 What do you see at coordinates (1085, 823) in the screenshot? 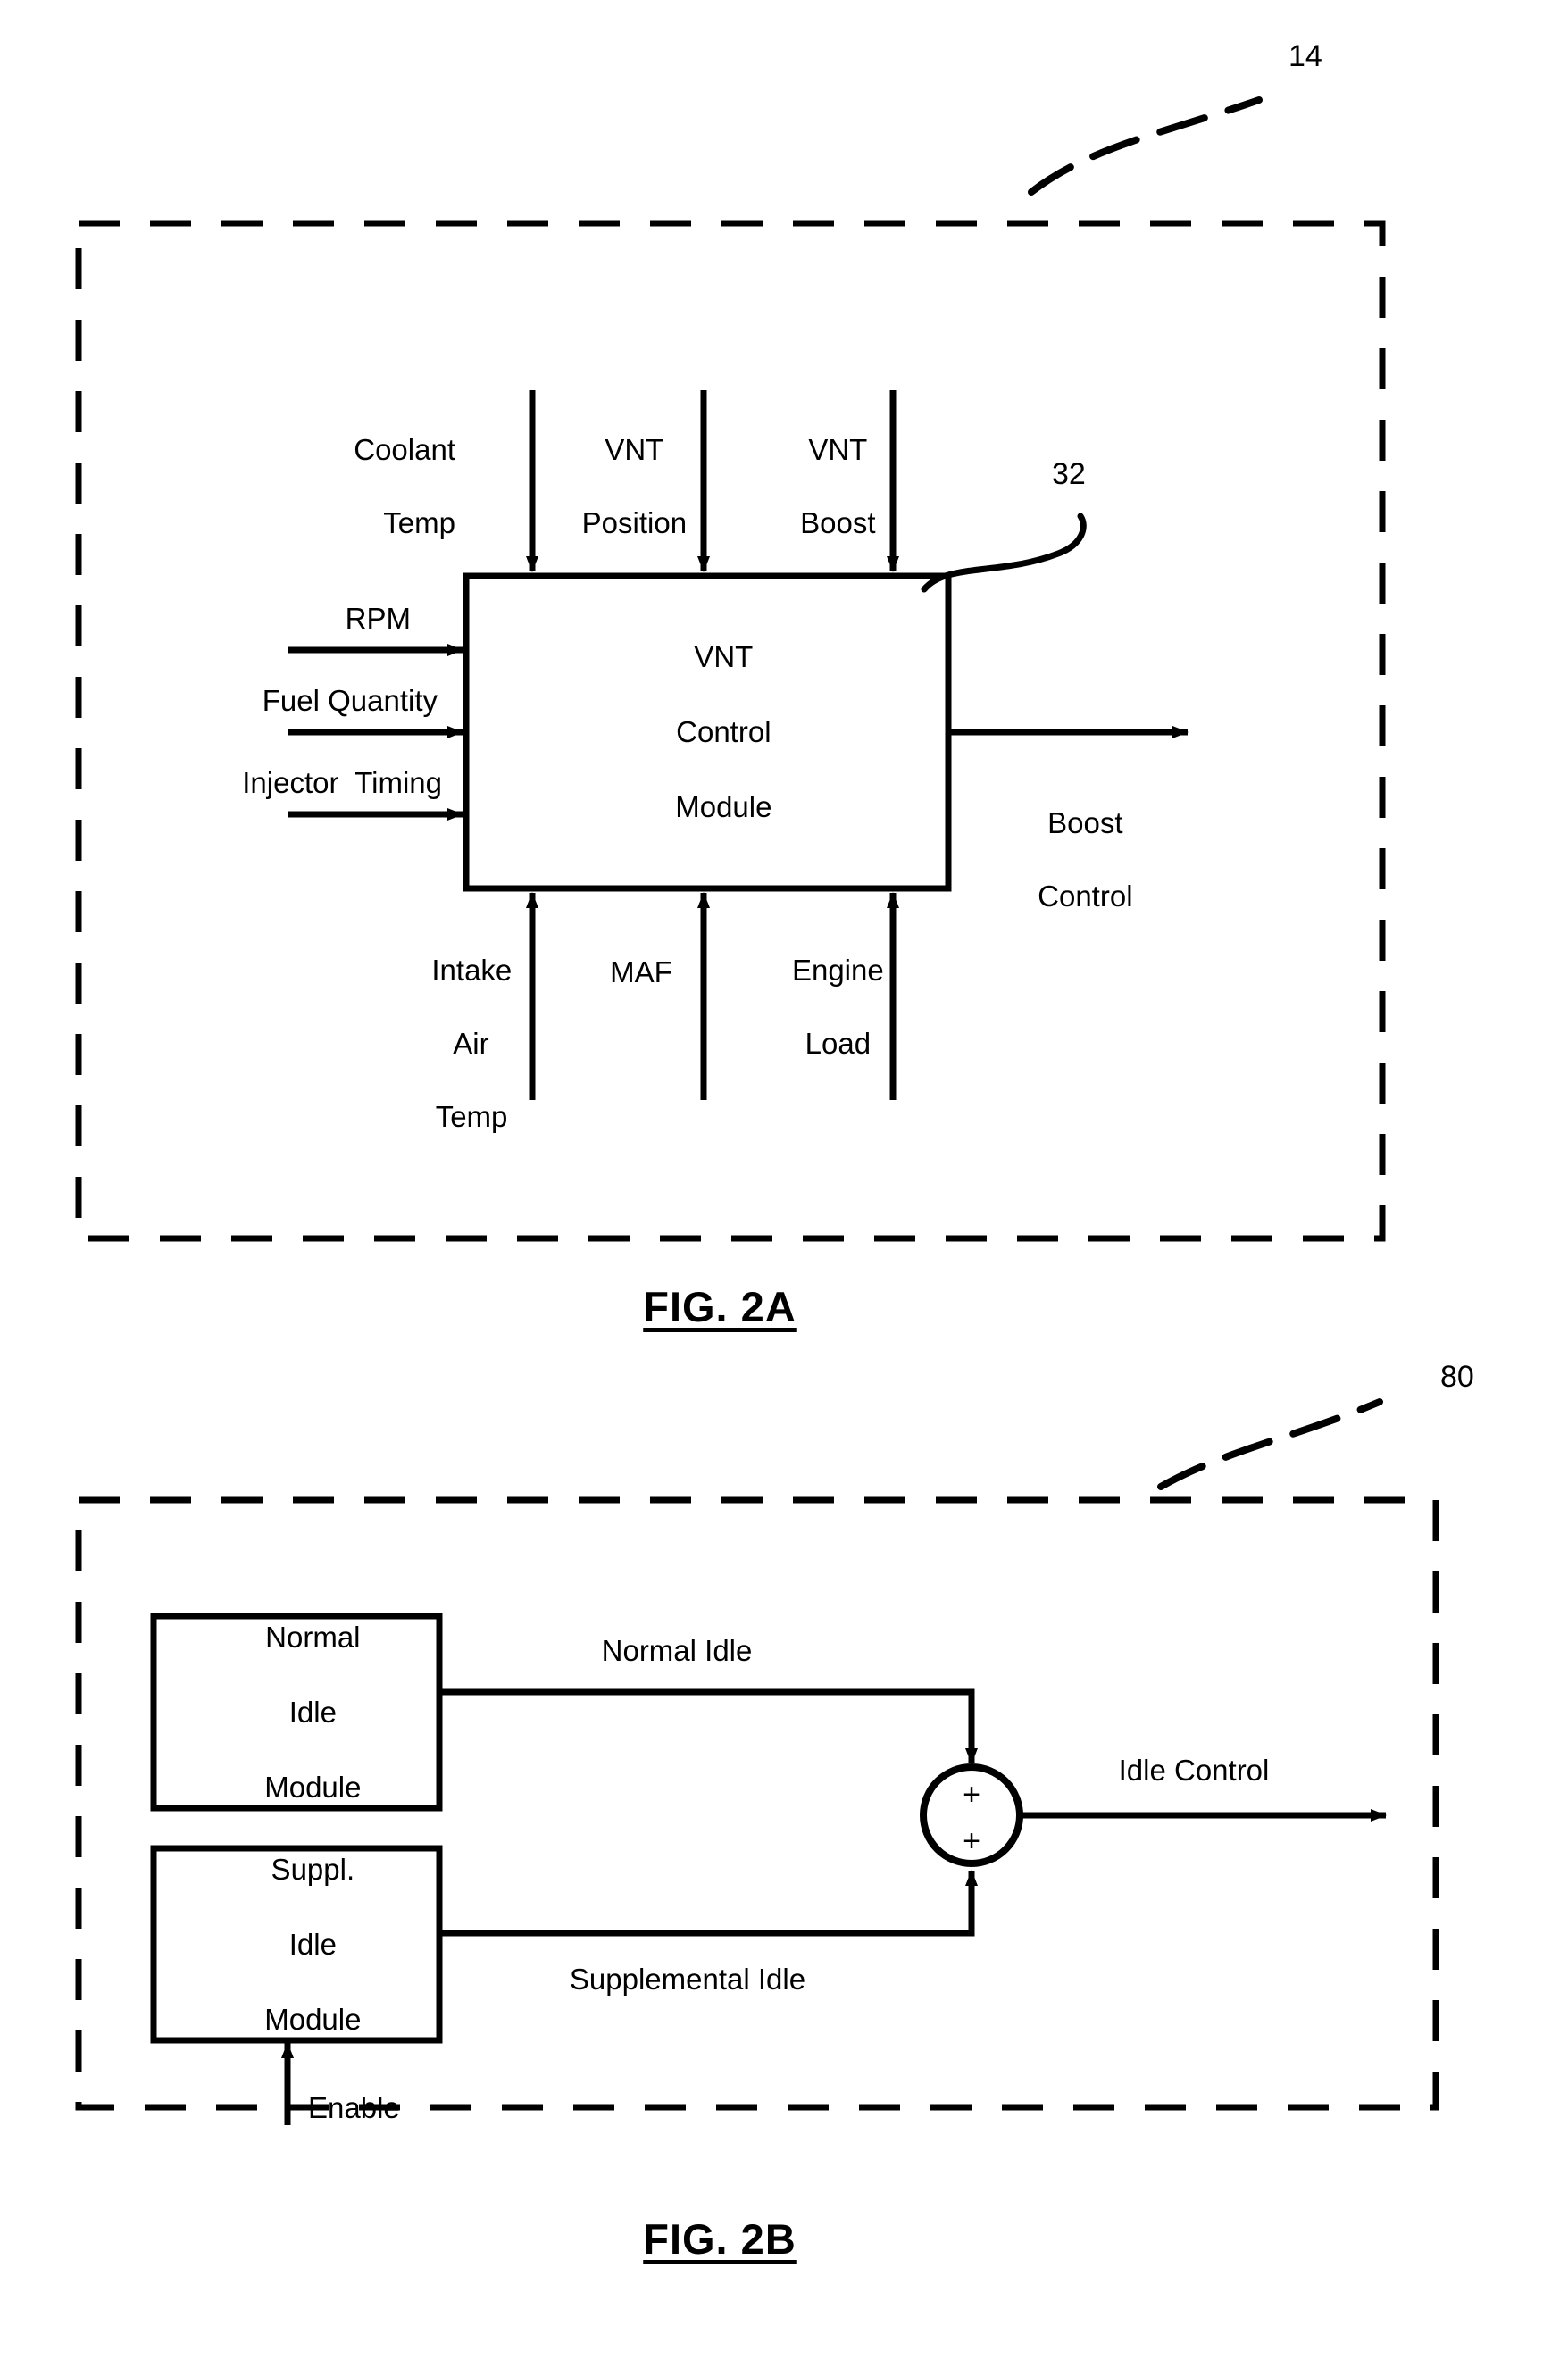
I see `label-boost-control-line1: Boost` at bounding box center [1085, 823].